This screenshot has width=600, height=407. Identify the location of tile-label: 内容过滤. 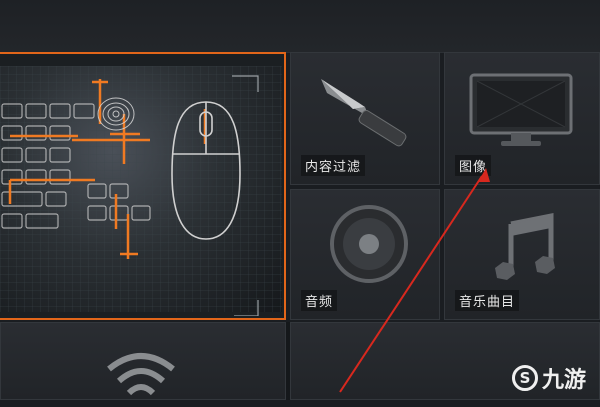
(333, 165).